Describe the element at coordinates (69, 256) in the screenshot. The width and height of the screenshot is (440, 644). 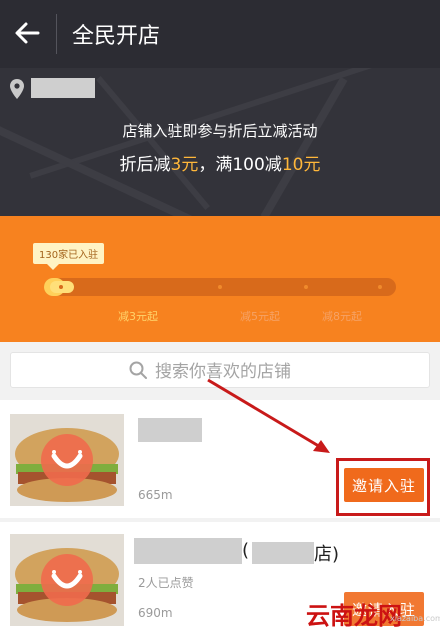
I see `joined-count-badge: 130家已入驻` at that location.